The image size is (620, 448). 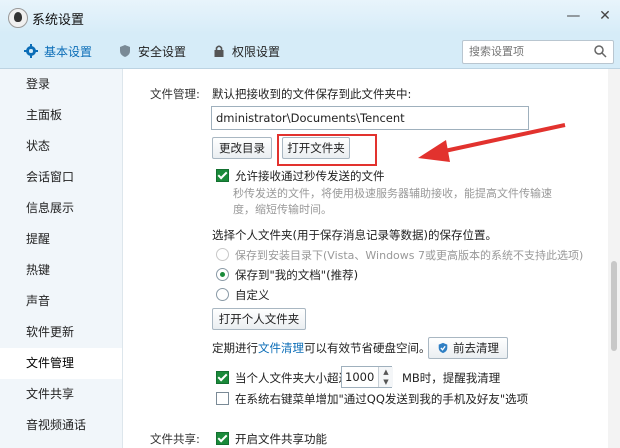 What do you see at coordinates (605, 16) in the screenshot?
I see `close-icon: ✕` at bounding box center [605, 16].